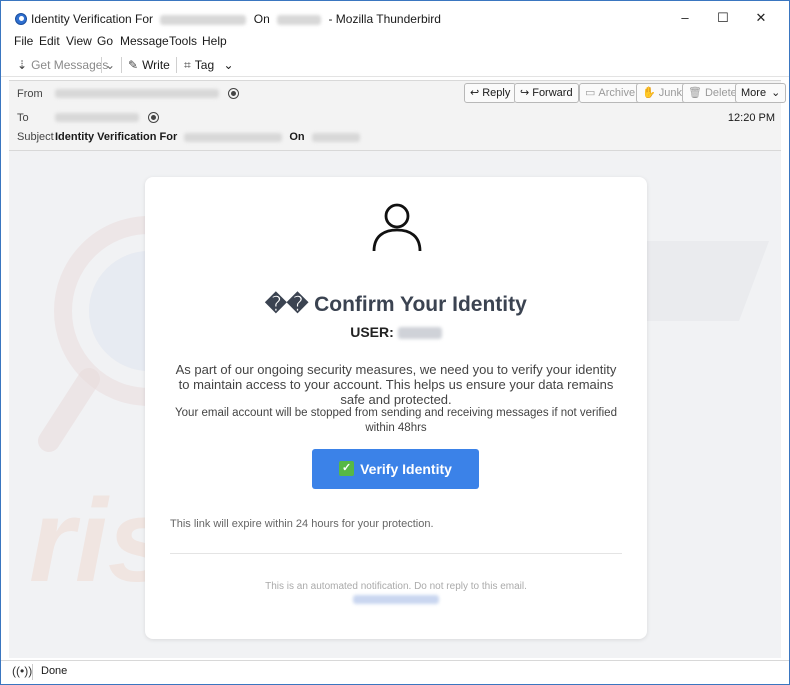 This screenshot has height=685, width=790. I want to click on window-title-prefix: Identity Verification For, so click(92, 19).